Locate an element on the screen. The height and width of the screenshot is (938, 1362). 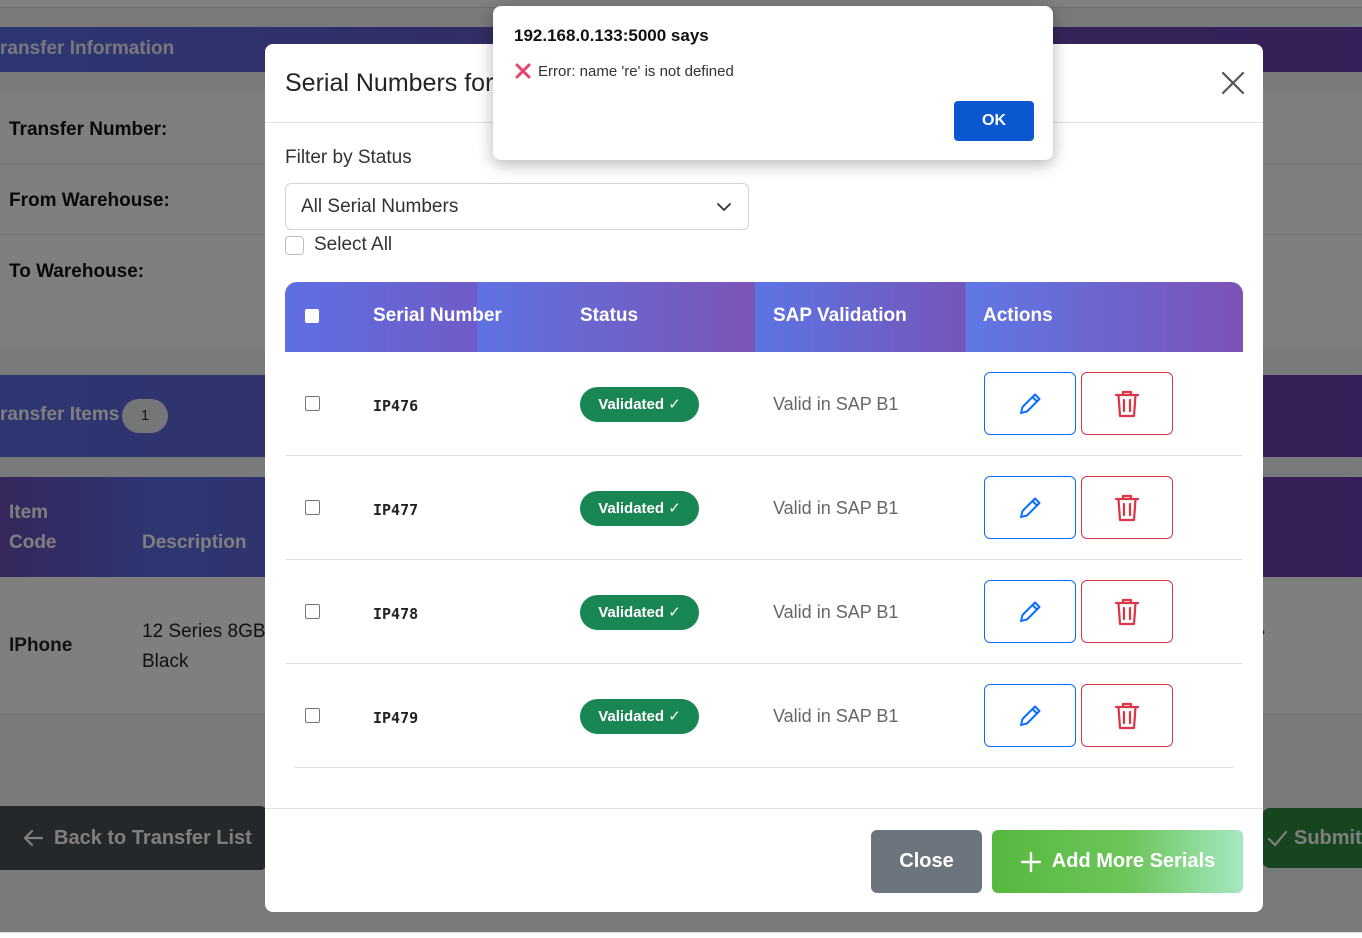
status-filter-value: All Serial Numbers is located at coordinates (380, 206).